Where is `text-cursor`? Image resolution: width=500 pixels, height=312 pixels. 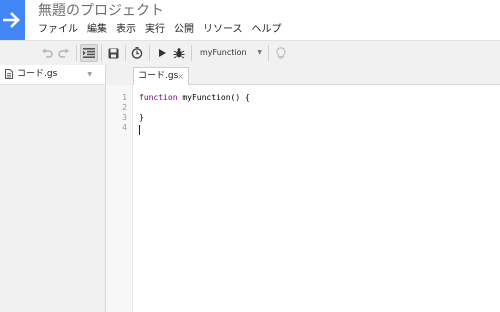
text-cursor is located at coordinates (139, 130).